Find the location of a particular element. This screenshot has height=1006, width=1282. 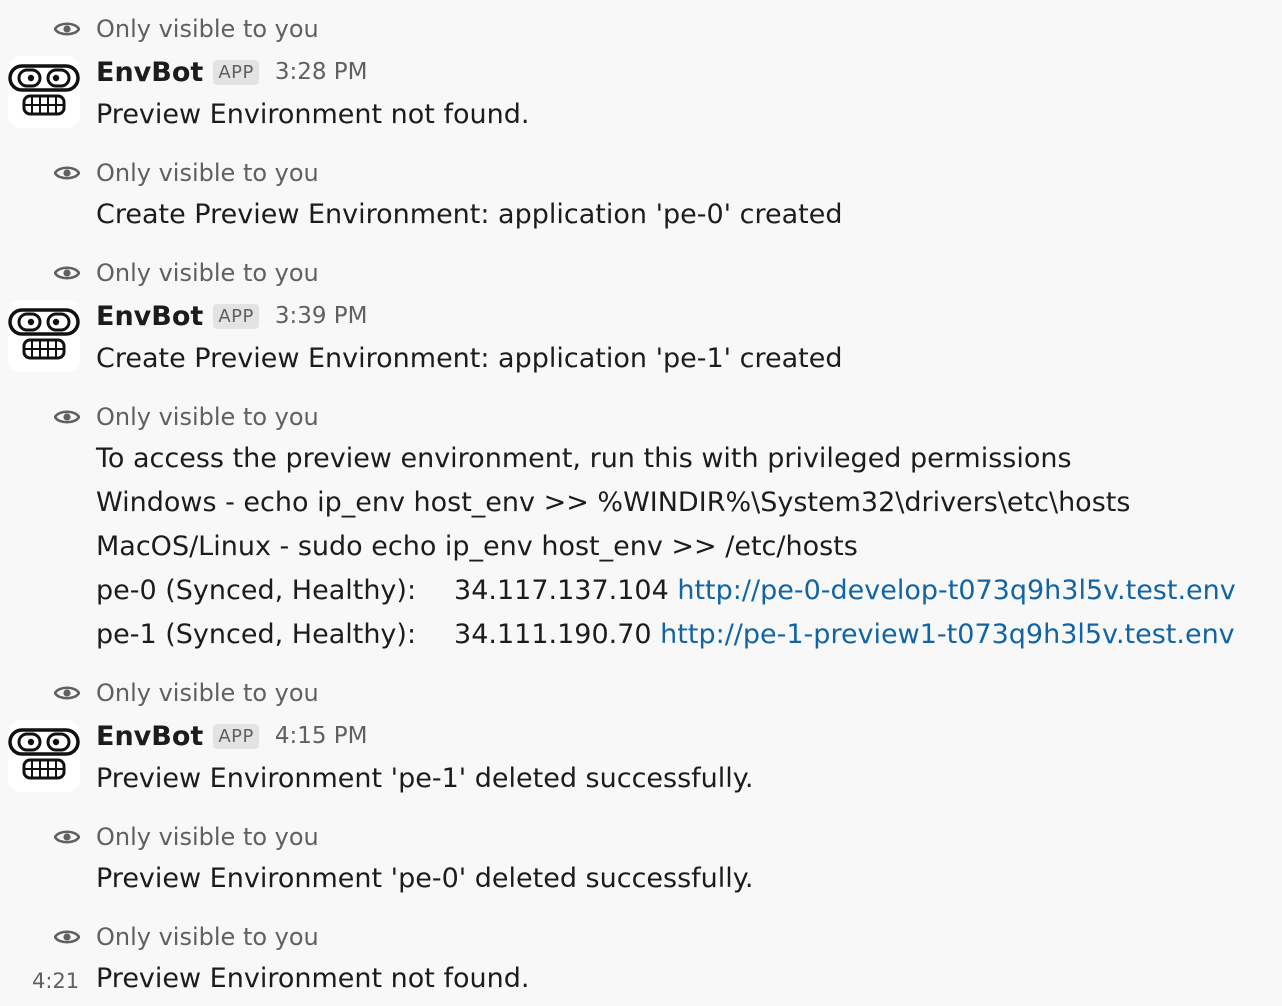

message-timestamp: 3:39 PM is located at coordinates (321, 316).